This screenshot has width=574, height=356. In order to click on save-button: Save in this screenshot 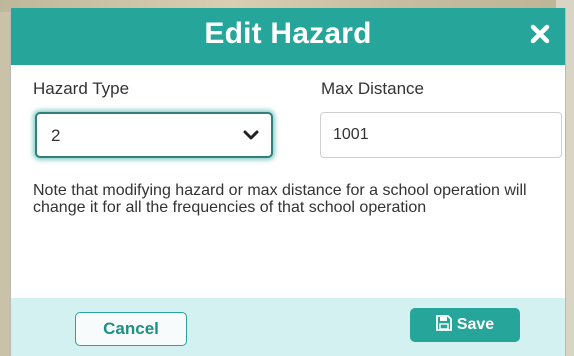, I will do `click(465, 325)`.